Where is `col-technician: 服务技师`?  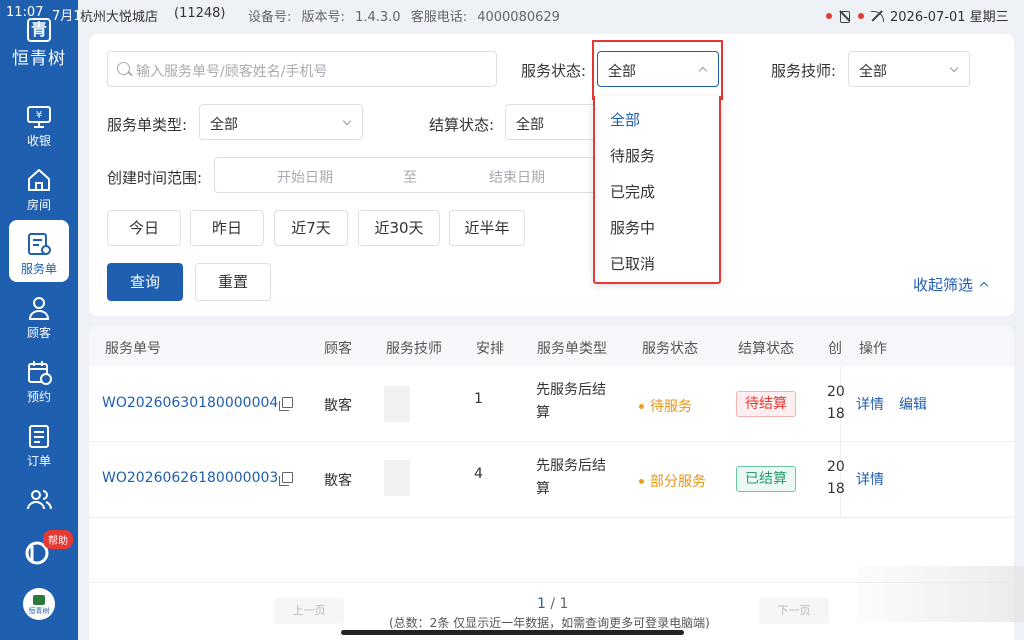
col-technician: 服务技师 is located at coordinates (414, 349).